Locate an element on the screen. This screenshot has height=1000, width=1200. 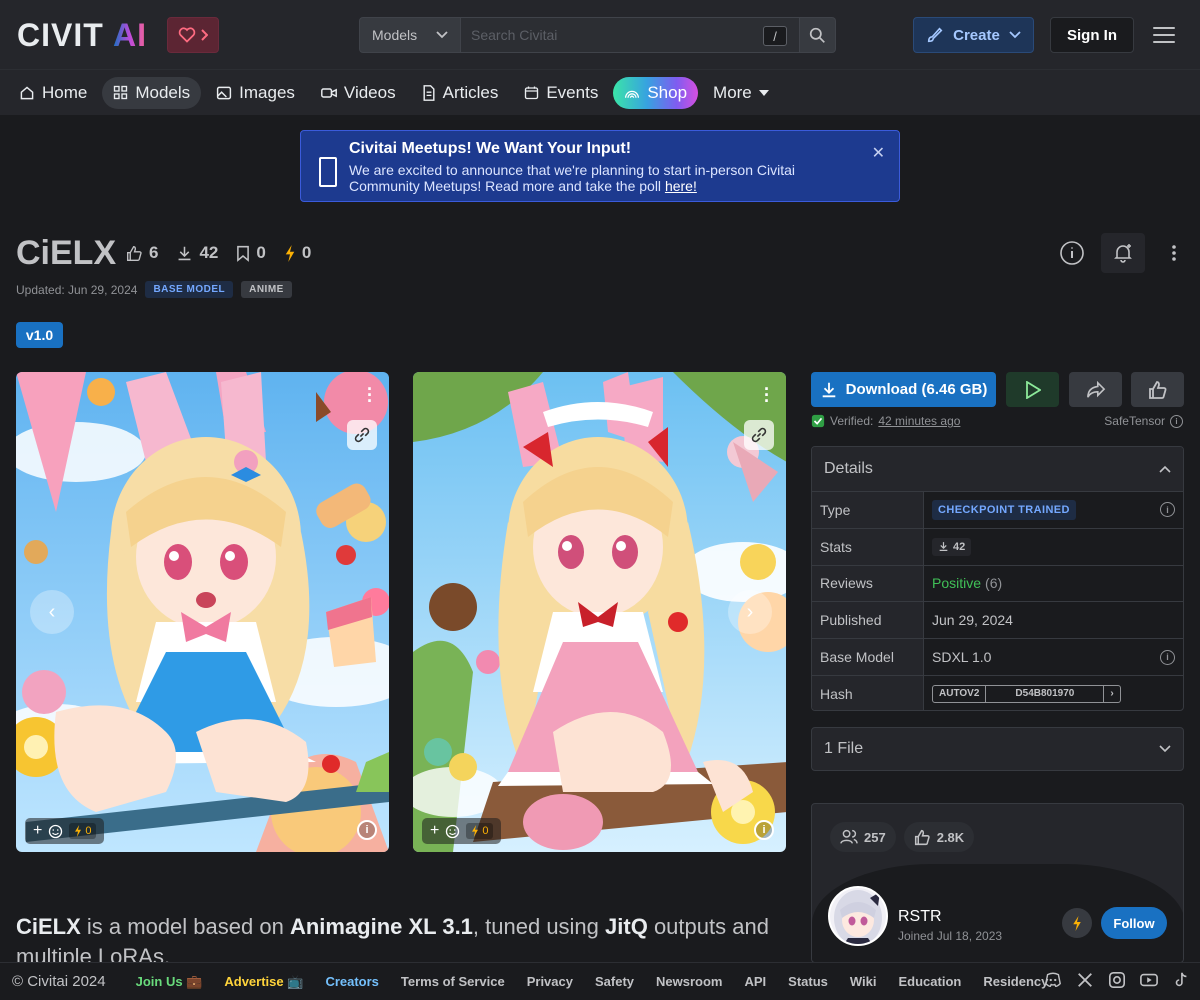
creator-name: RSTR is located at coordinates (920, 917).